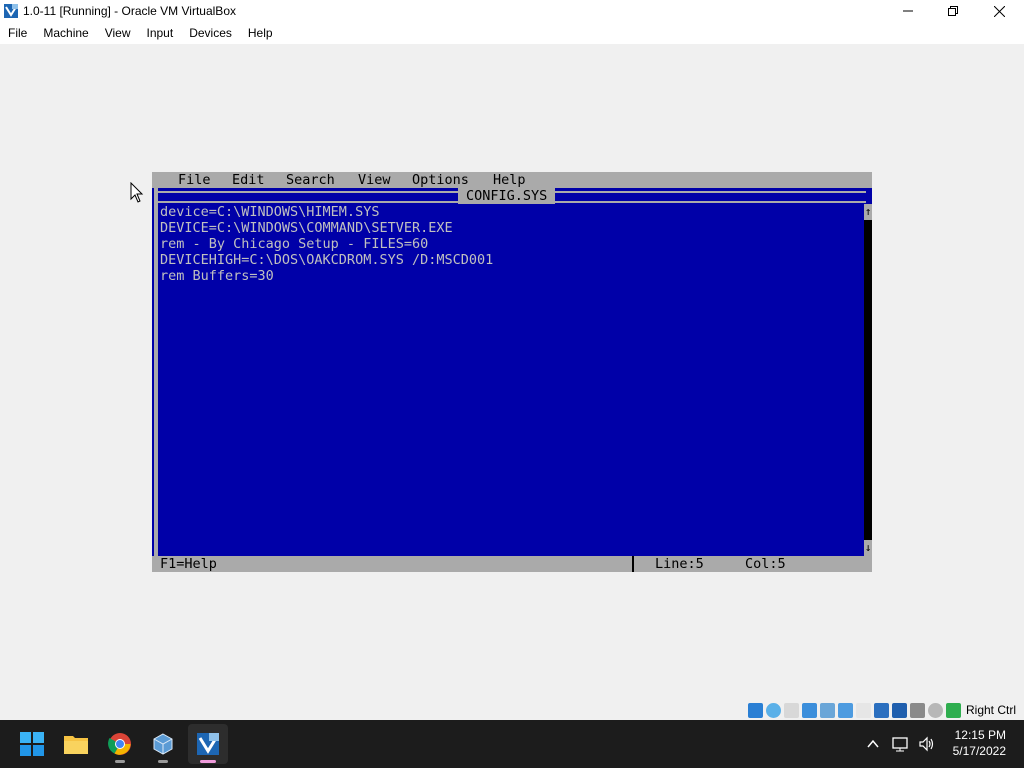  Describe the element at coordinates (156, 372) in the screenshot. I see `frame-left-border` at that location.